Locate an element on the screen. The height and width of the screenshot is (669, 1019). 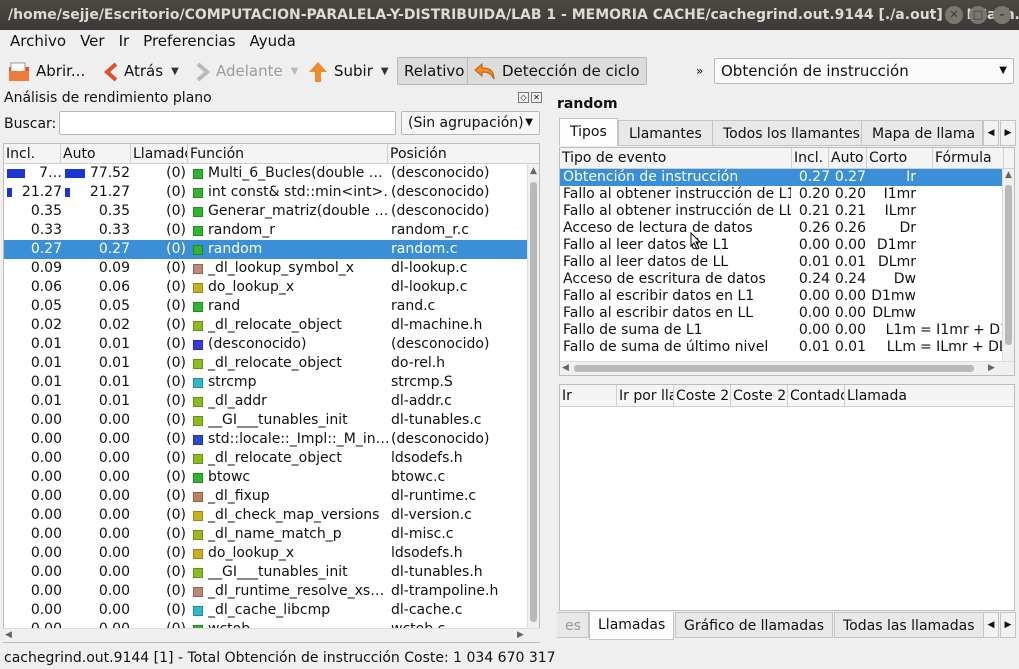
col-event-formula: Fórmula is located at coordinates (968, 158).